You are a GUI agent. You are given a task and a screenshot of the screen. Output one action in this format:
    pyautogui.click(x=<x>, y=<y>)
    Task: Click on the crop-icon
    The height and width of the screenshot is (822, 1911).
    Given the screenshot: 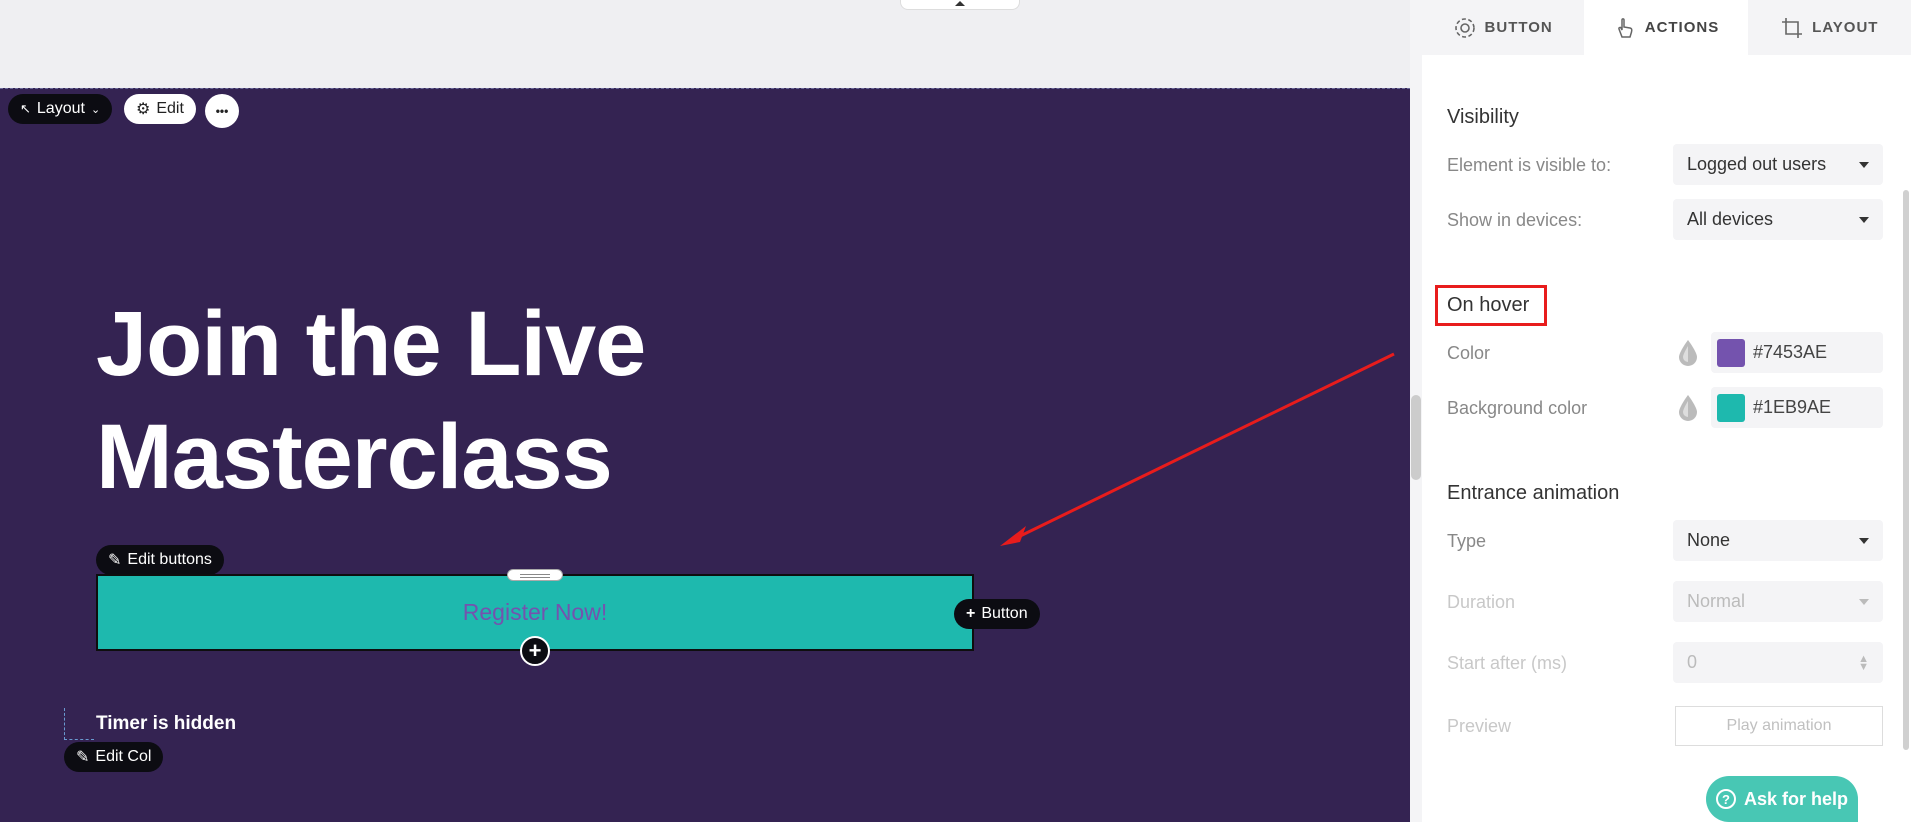 What is the action you would take?
    pyautogui.click(x=1792, y=27)
    